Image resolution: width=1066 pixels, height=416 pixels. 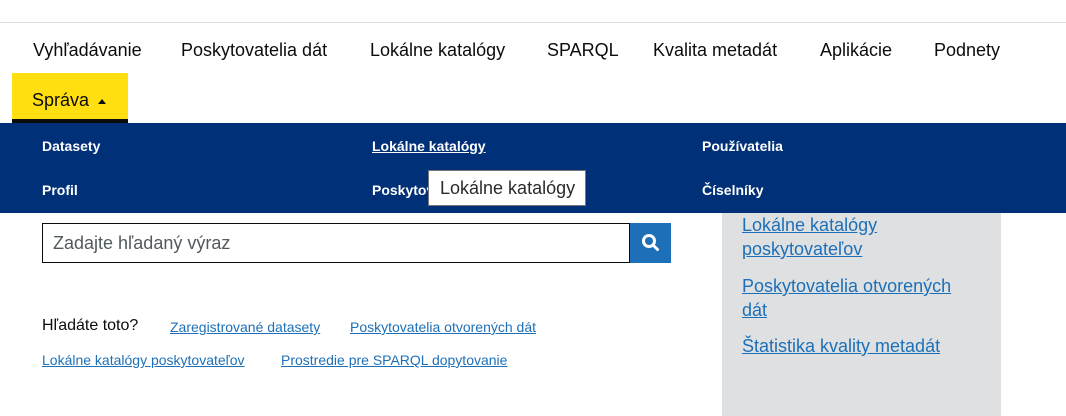 What do you see at coordinates (443, 327) in the screenshot?
I see `hint-link-poskytovatelia: Poskytovatelia otvorených dát` at bounding box center [443, 327].